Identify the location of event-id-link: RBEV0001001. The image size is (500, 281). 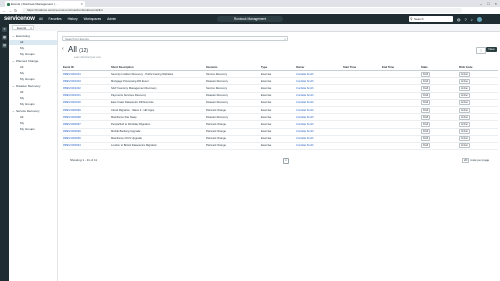
(86, 96).